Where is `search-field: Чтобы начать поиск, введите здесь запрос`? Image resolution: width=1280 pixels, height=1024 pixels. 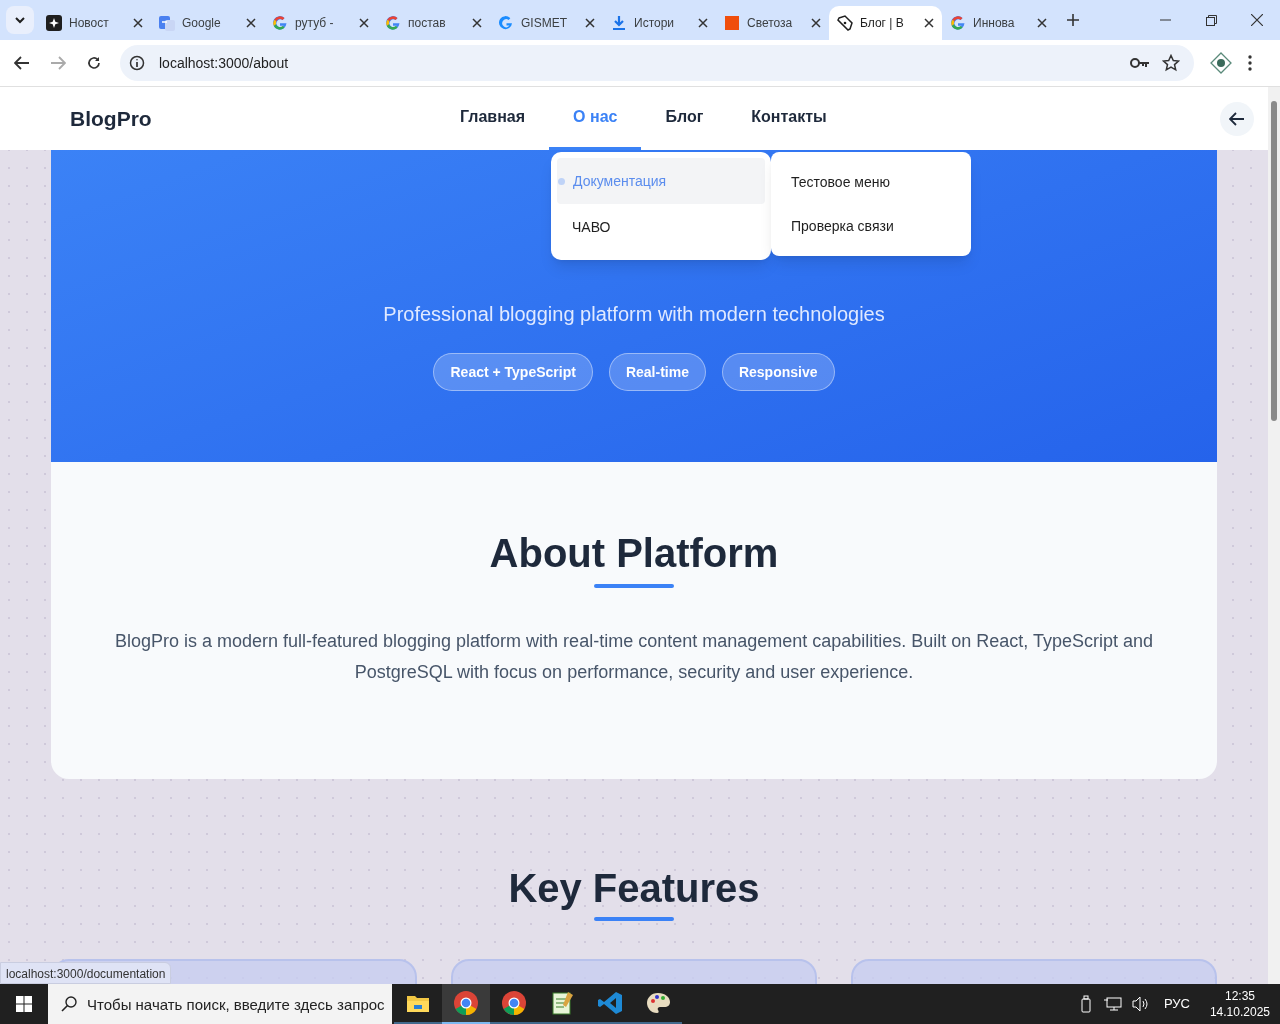
search-field: Чтобы начать поиск, введите здесь запрос is located at coordinates (220, 1004).